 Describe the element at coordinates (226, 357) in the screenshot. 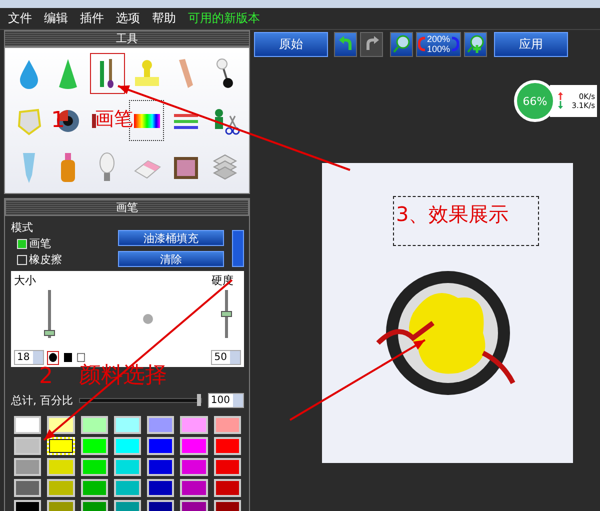

I see `hardness-spinbox: 50` at that location.